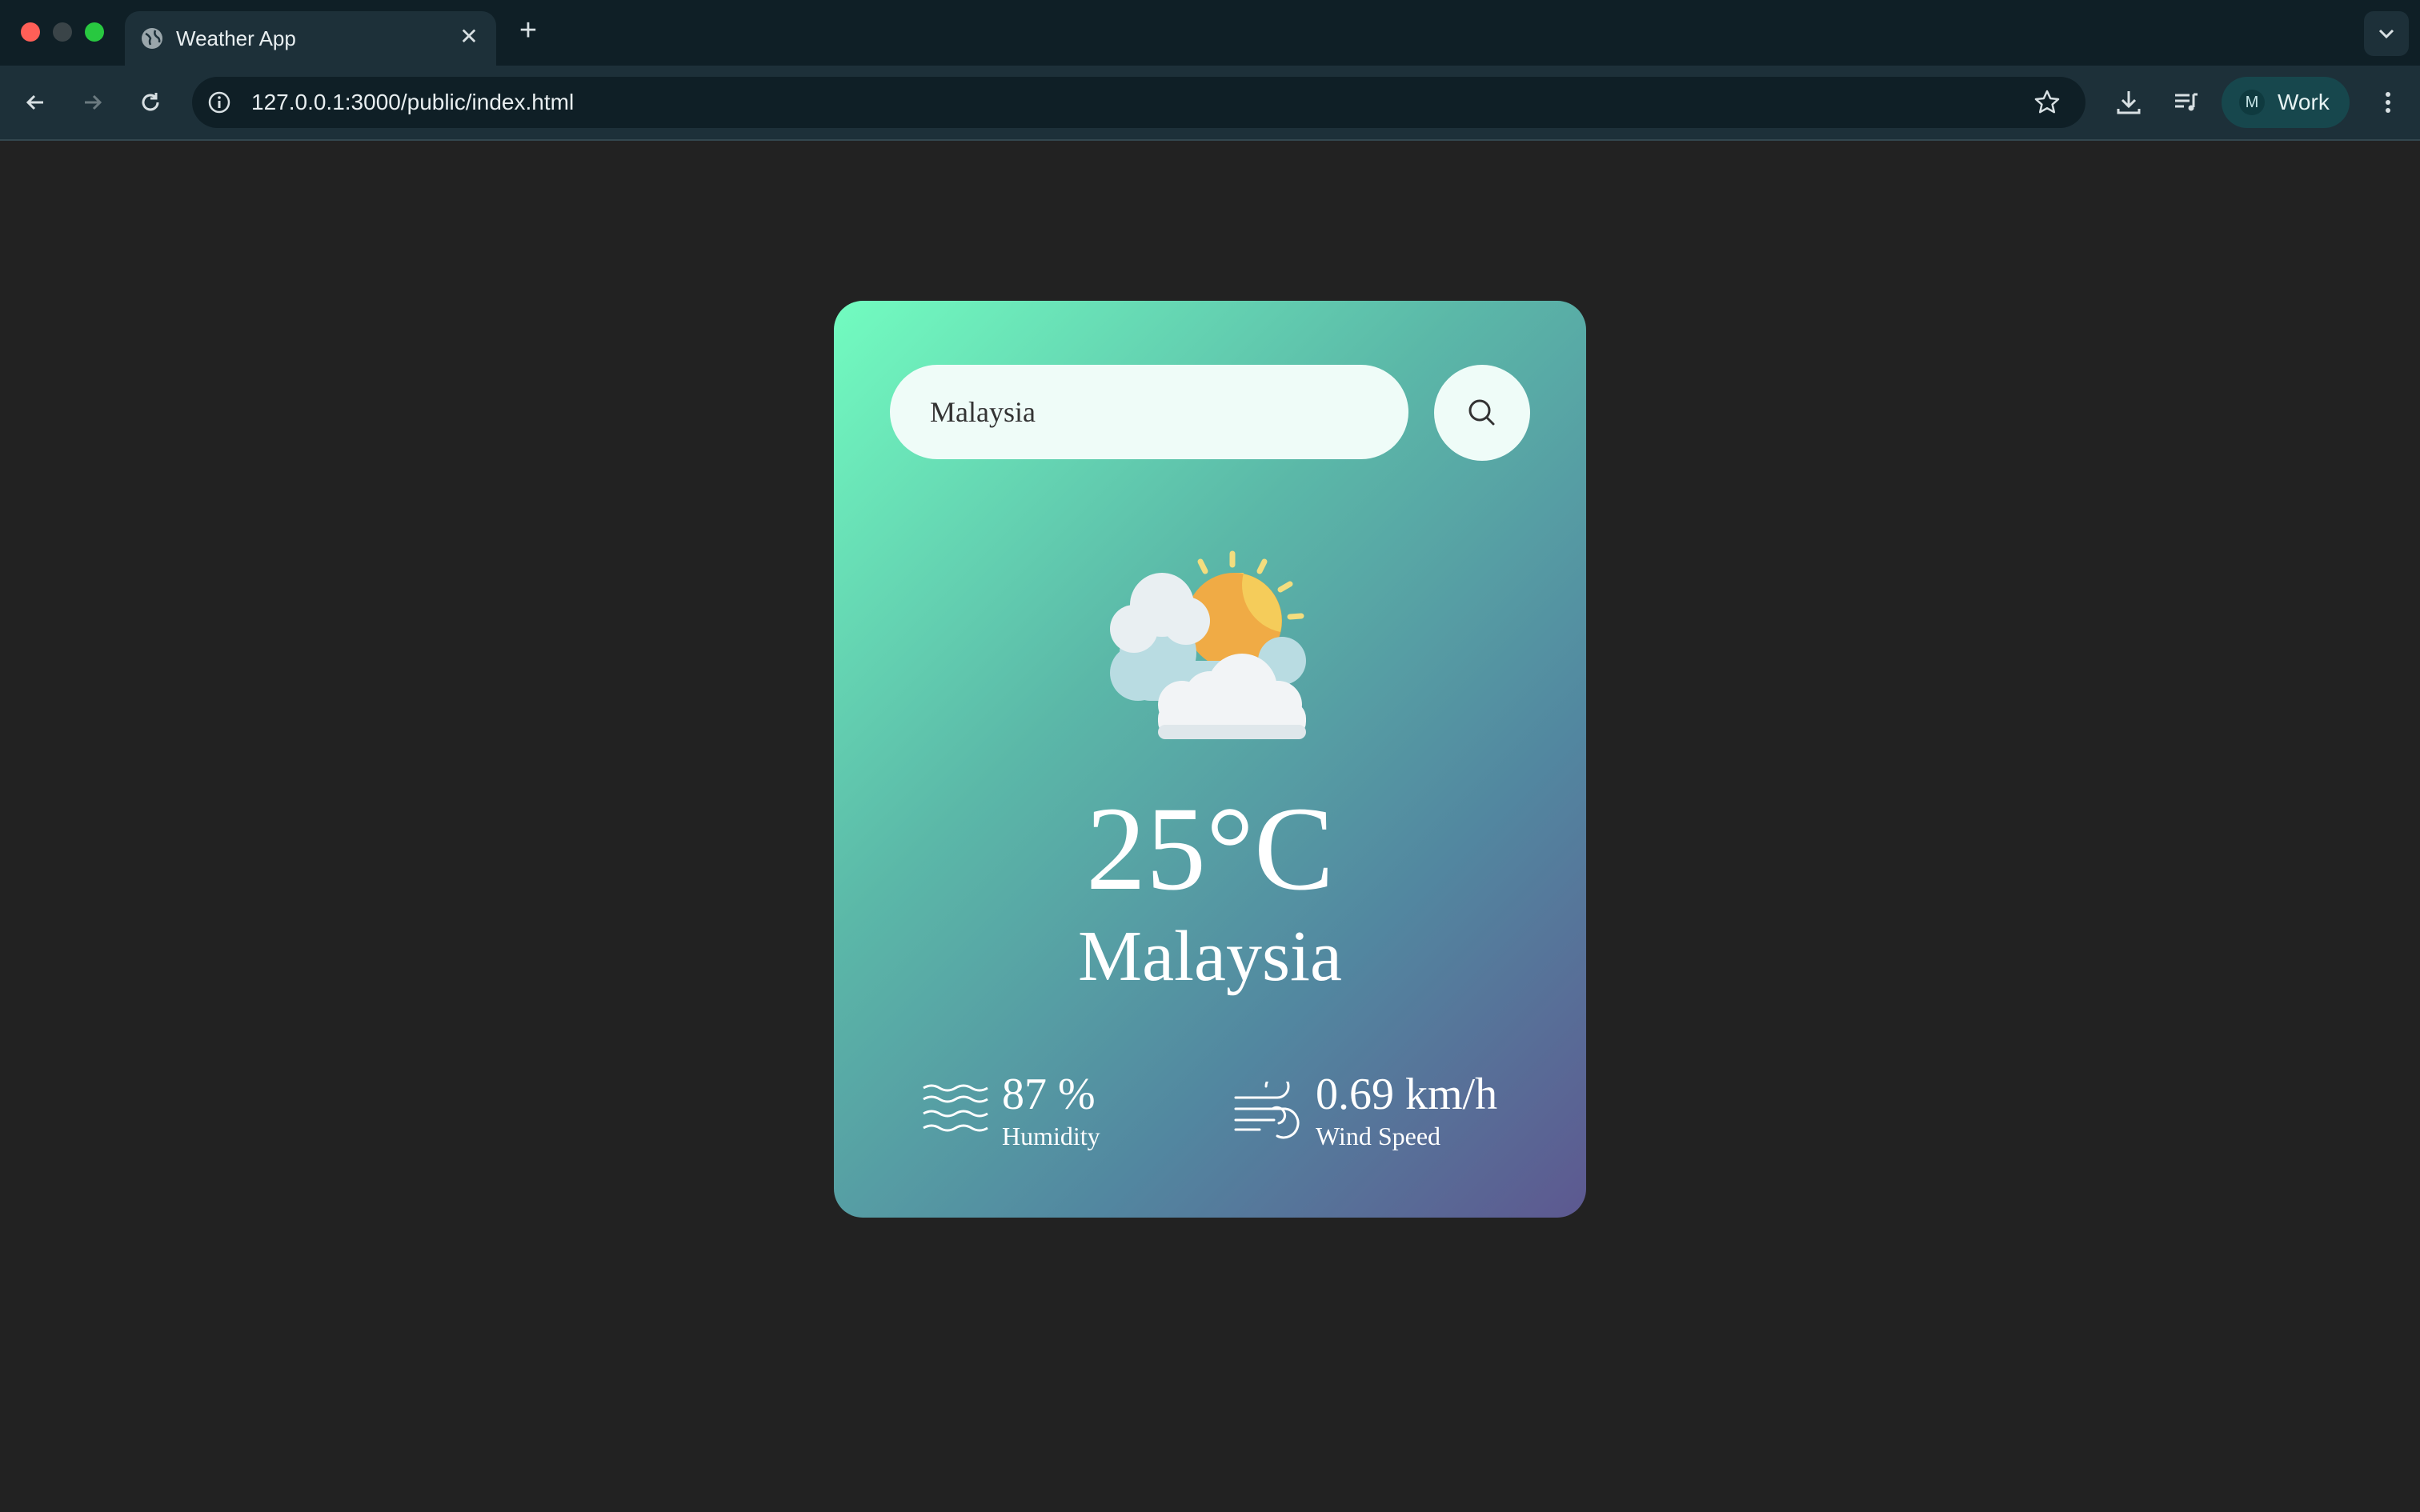 The image size is (2420, 1512). Describe the element at coordinates (219, 102) in the screenshot. I see `site-info-icon` at that location.